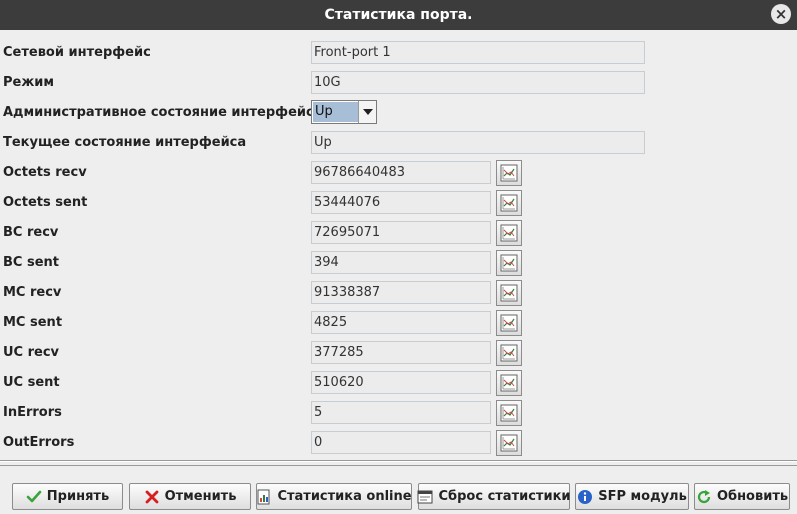  What do you see at coordinates (200, 496) in the screenshot?
I see `cancel-button-label: Отменить` at bounding box center [200, 496].